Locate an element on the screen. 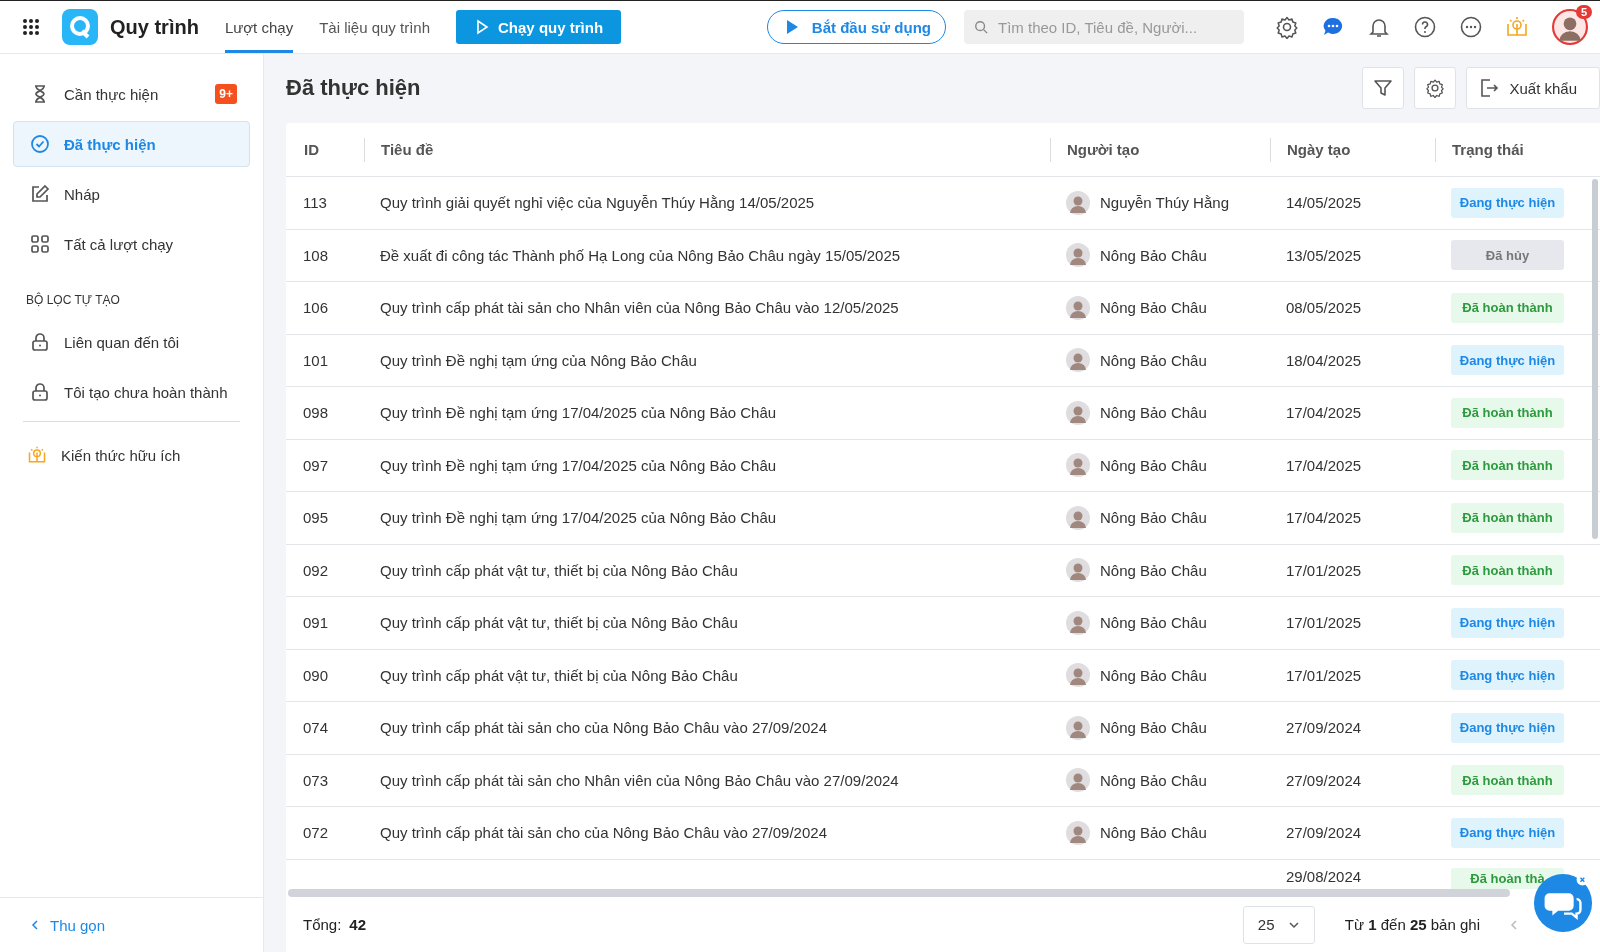  table-cell: 092 is located at coordinates (316, 570).